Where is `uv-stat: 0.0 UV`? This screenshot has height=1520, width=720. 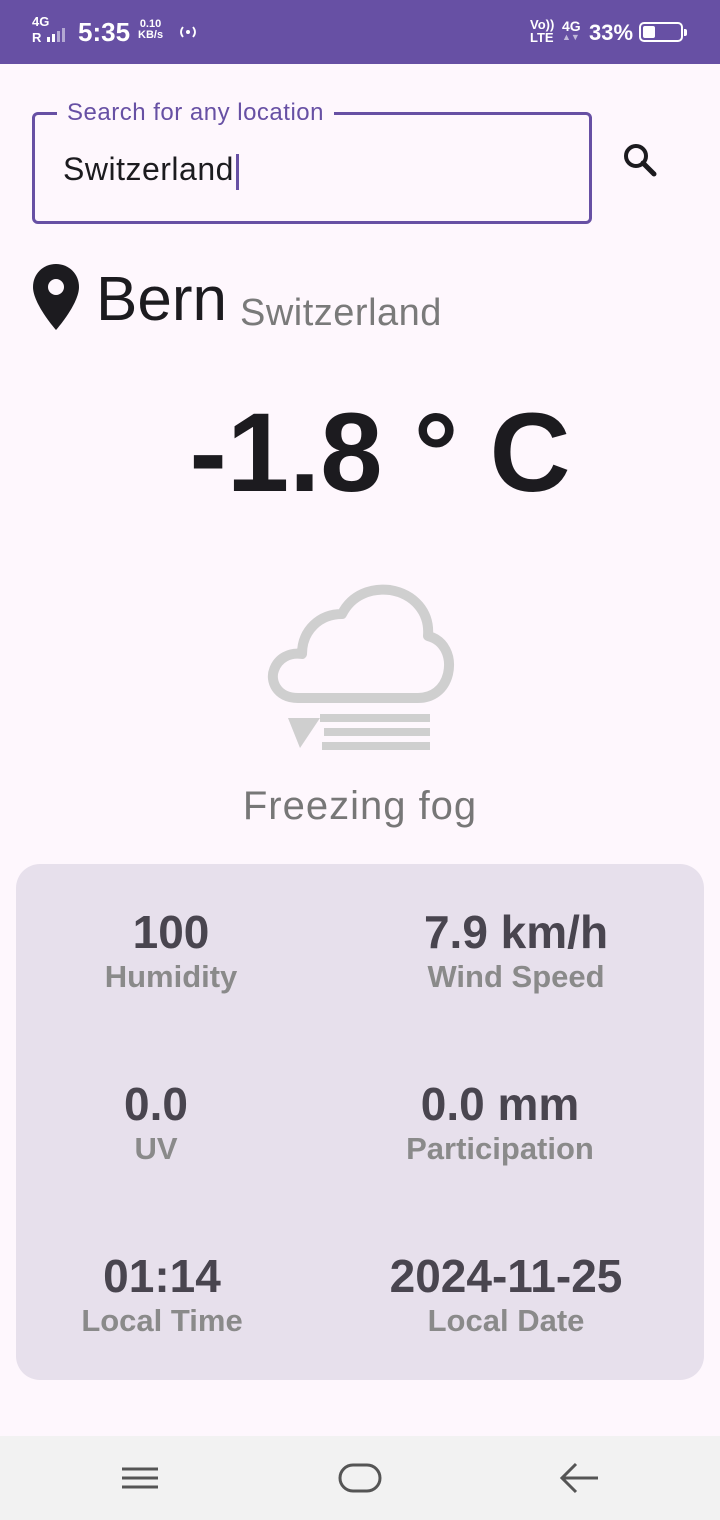
uv-stat: 0.0 UV is located at coordinates (156, 1123).